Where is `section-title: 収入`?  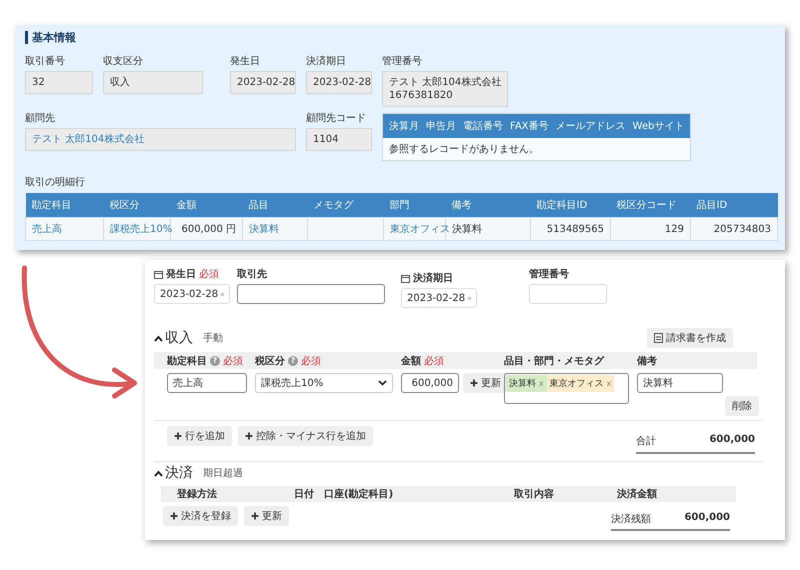
section-title: 収入 is located at coordinates (179, 338).